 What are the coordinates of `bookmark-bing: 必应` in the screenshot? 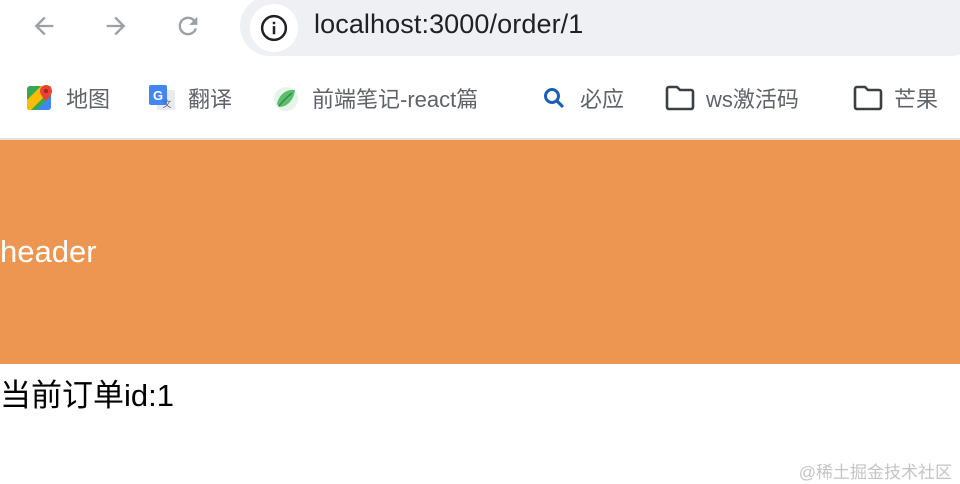 It's located at (581, 98).